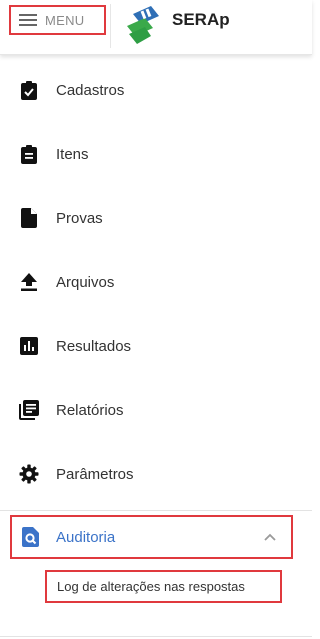 The height and width of the screenshot is (639, 320). What do you see at coordinates (86, 537) in the screenshot?
I see `sidebar-item-label: Auditoria` at bounding box center [86, 537].